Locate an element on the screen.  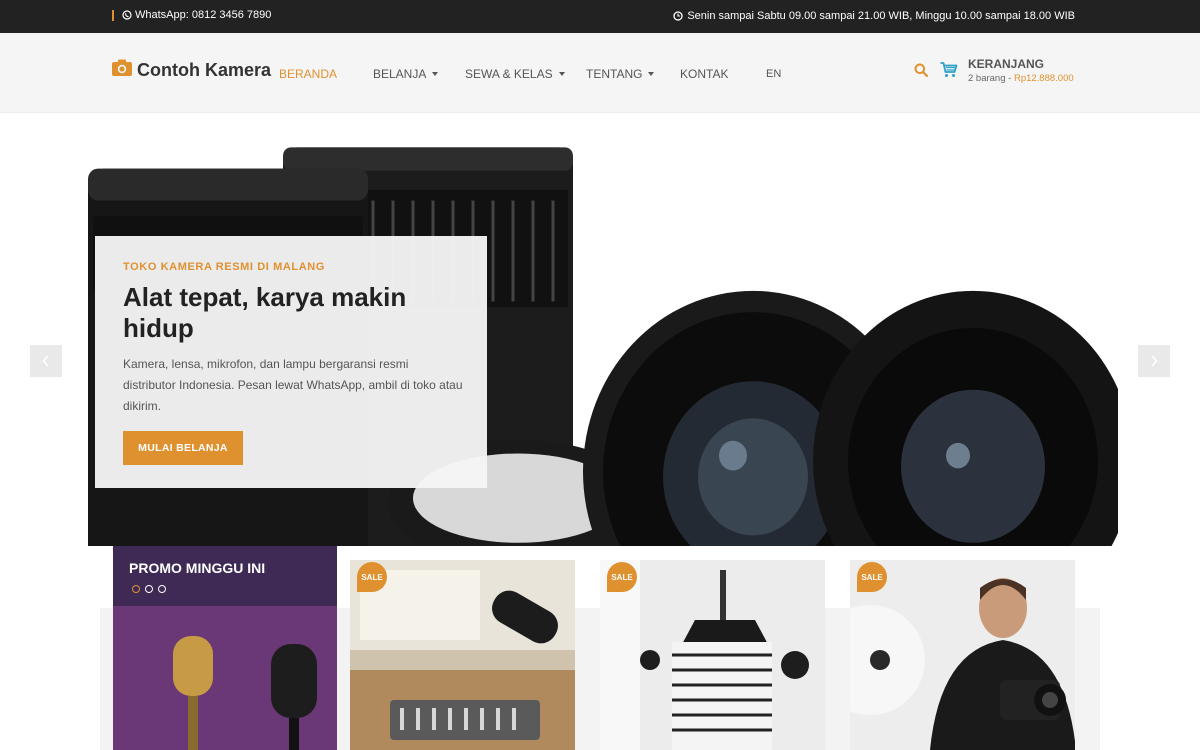
cart-icon is located at coordinates (949, 73).